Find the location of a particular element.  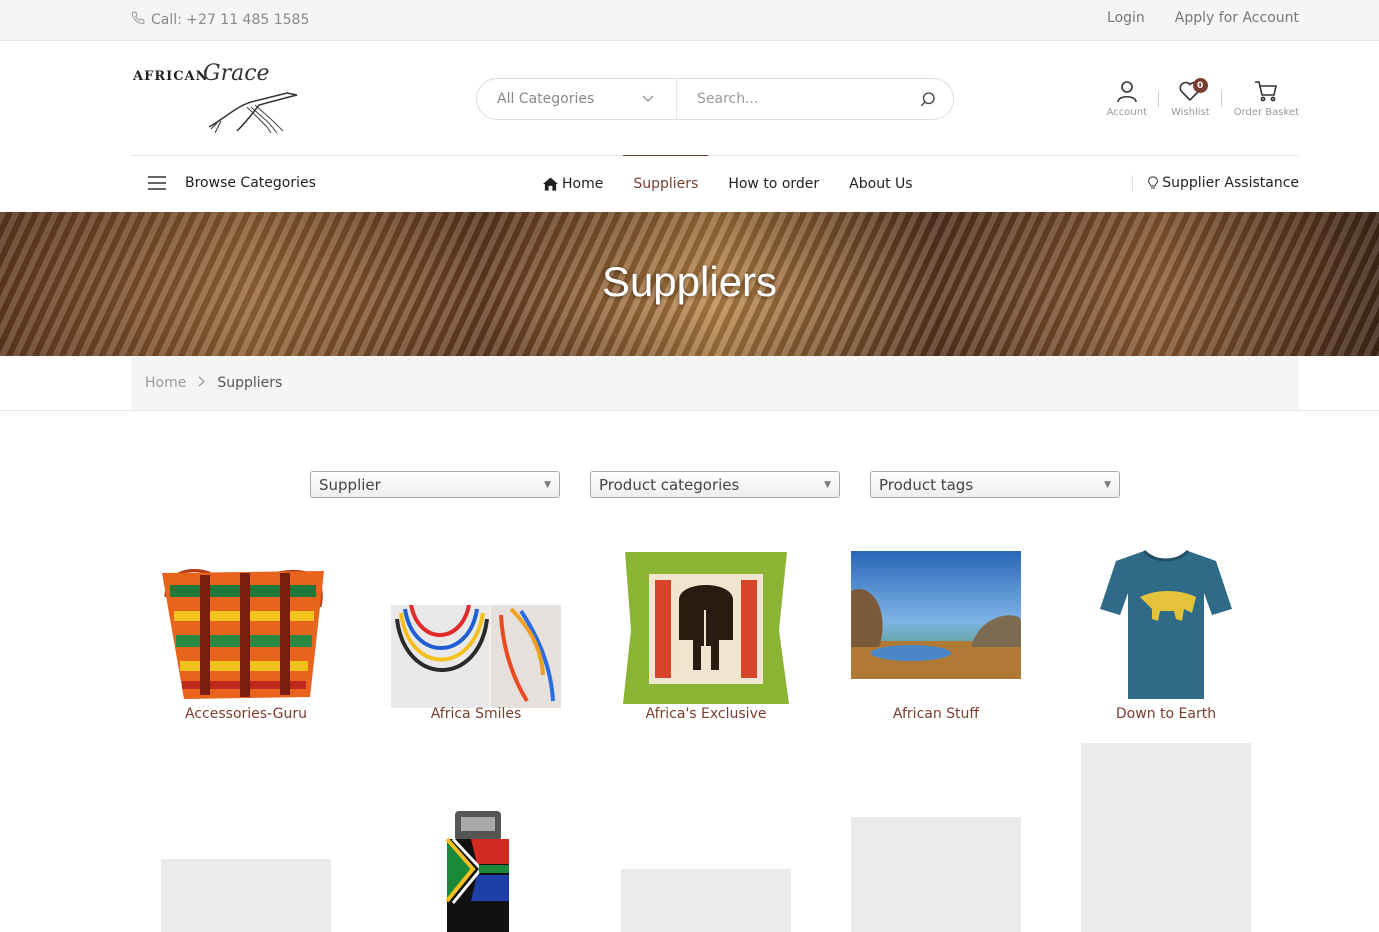

nav-home: Home is located at coordinates (573, 184).